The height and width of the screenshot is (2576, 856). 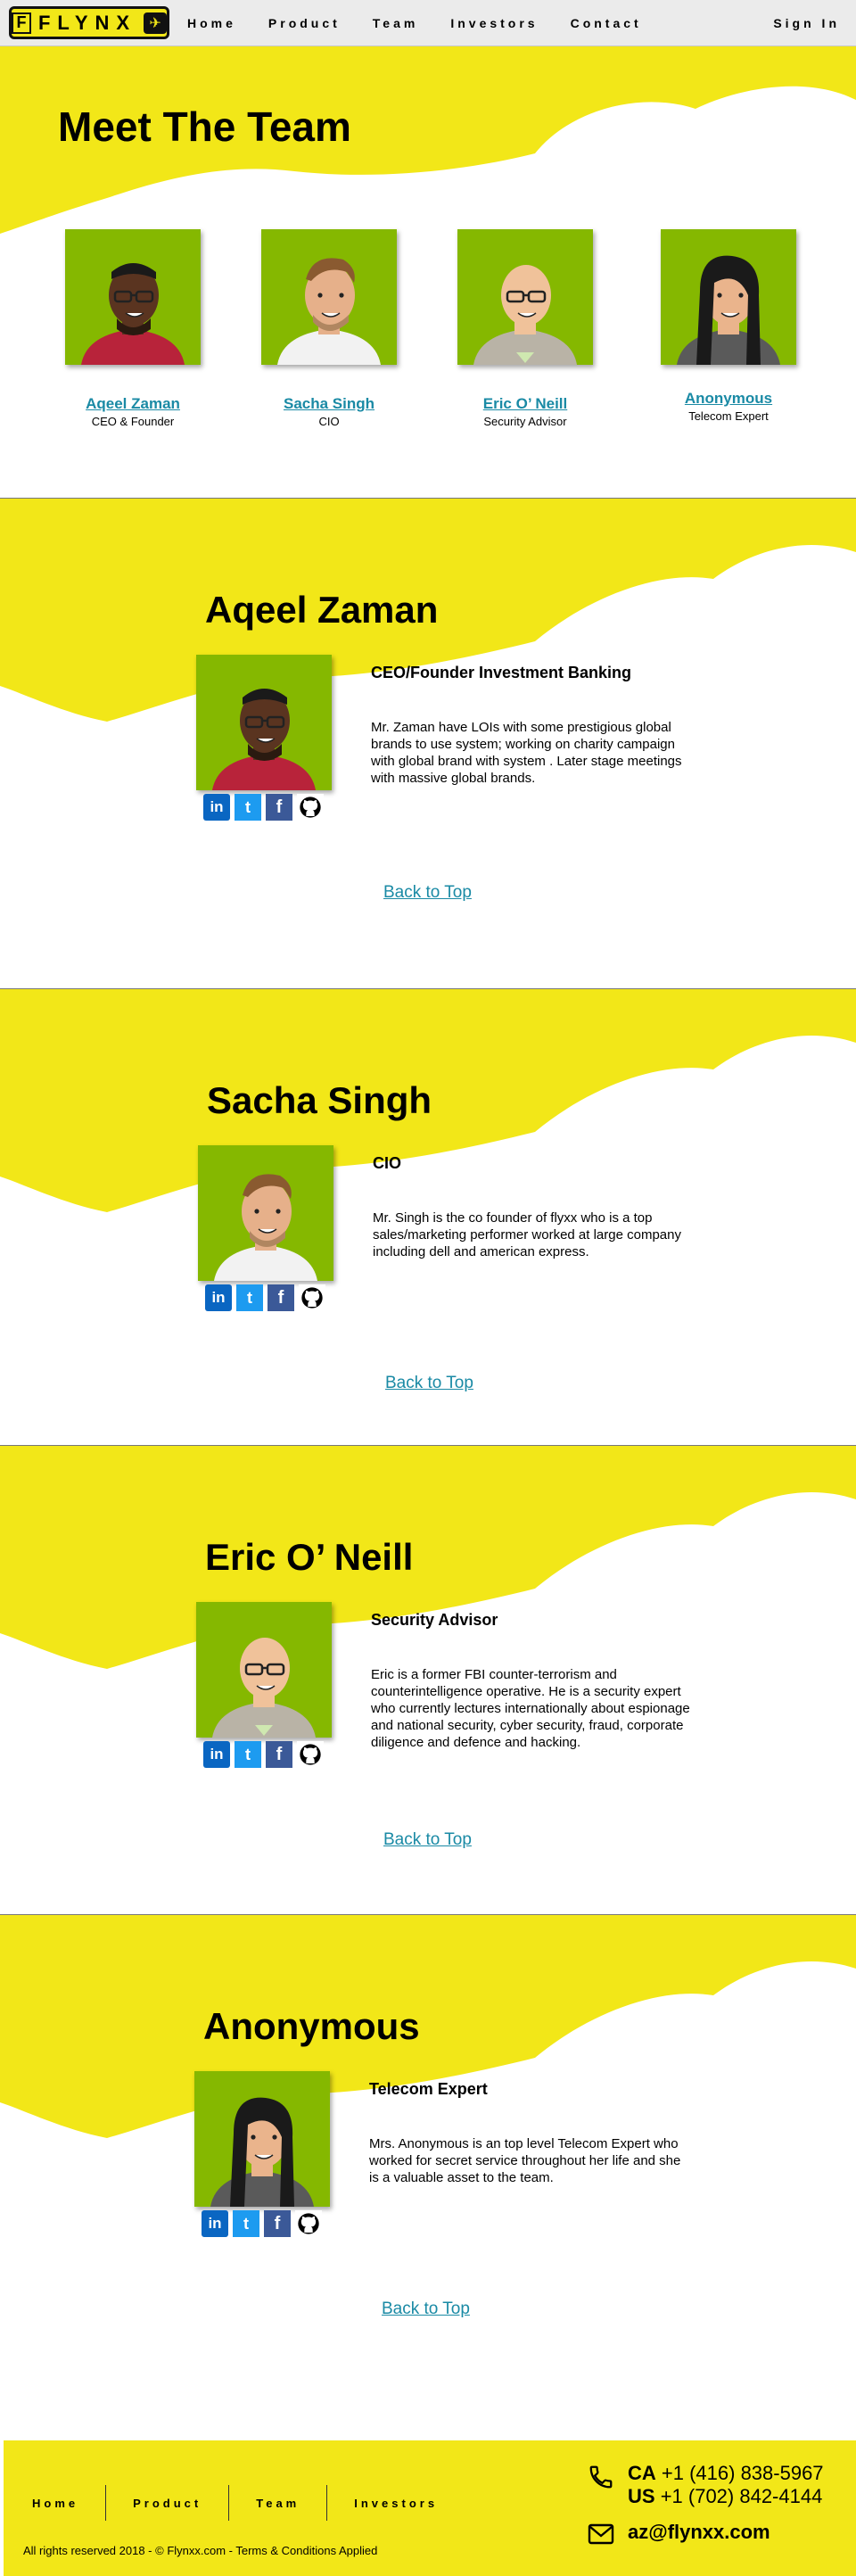 What do you see at coordinates (601, 2477) in the screenshot?
I see `phone-icon` at bounding box center [601, 2477].